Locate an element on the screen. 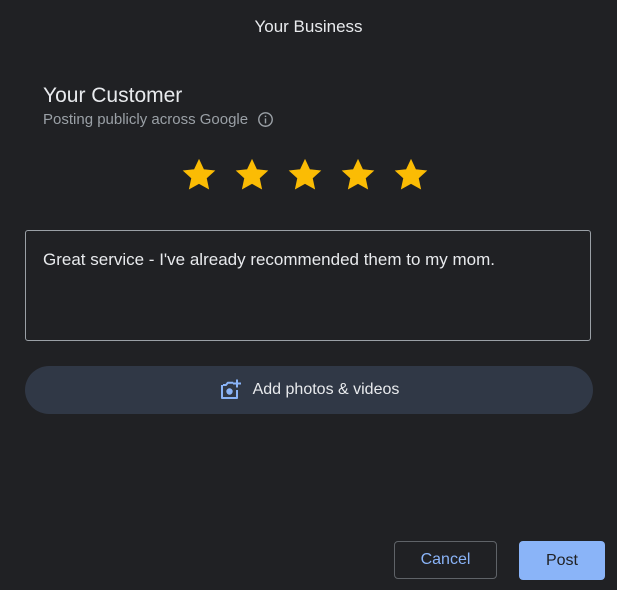 The image size is (617, 590). star-rating is located at coordinates (305, 175).